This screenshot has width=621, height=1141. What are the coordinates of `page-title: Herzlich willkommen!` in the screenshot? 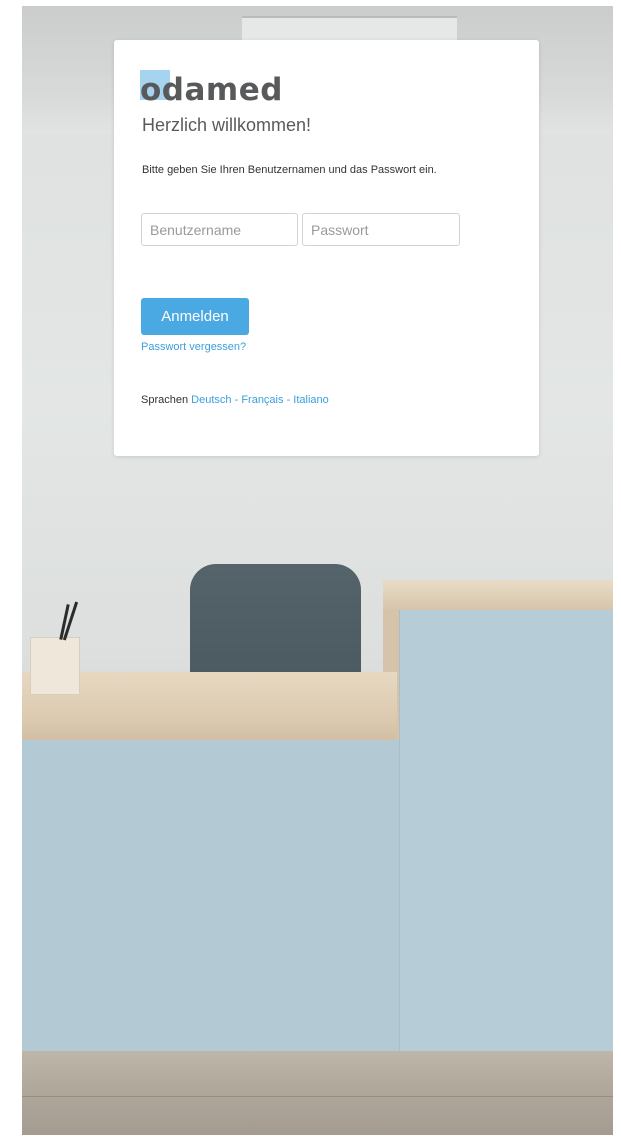 It's located at (227, 125).